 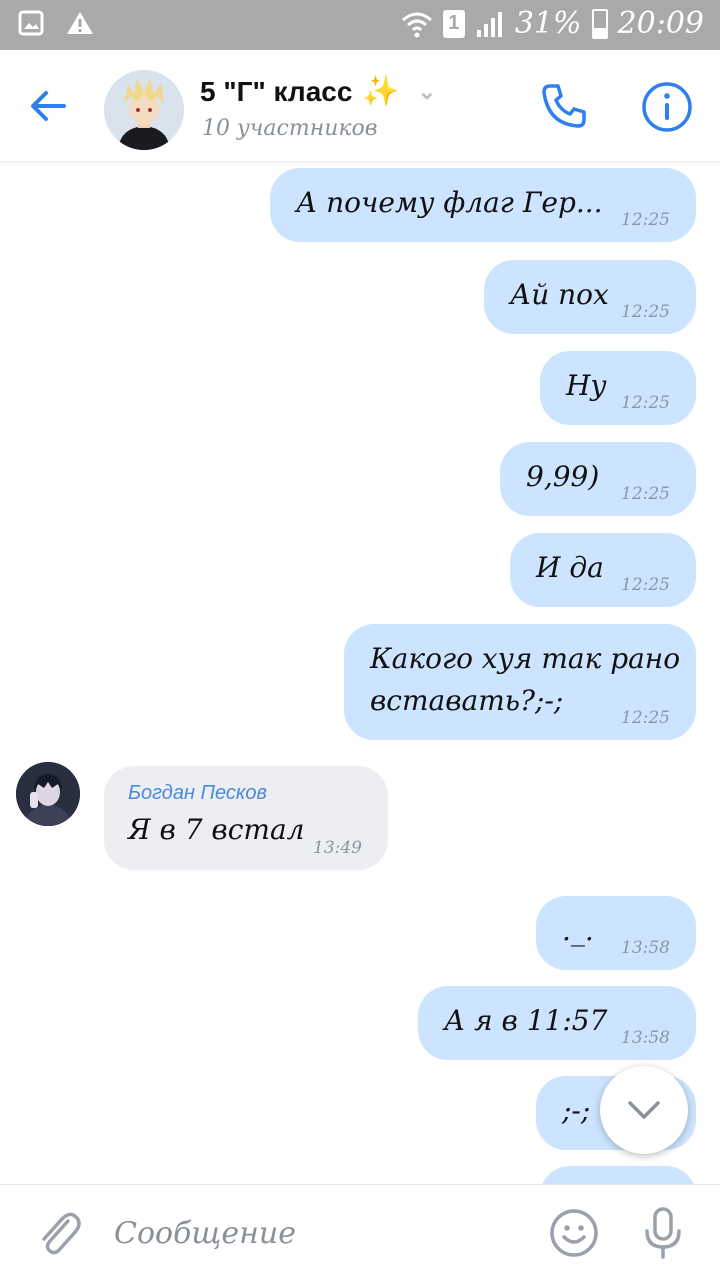 I want to click on sender-avatar, so click(x=48, y=794).